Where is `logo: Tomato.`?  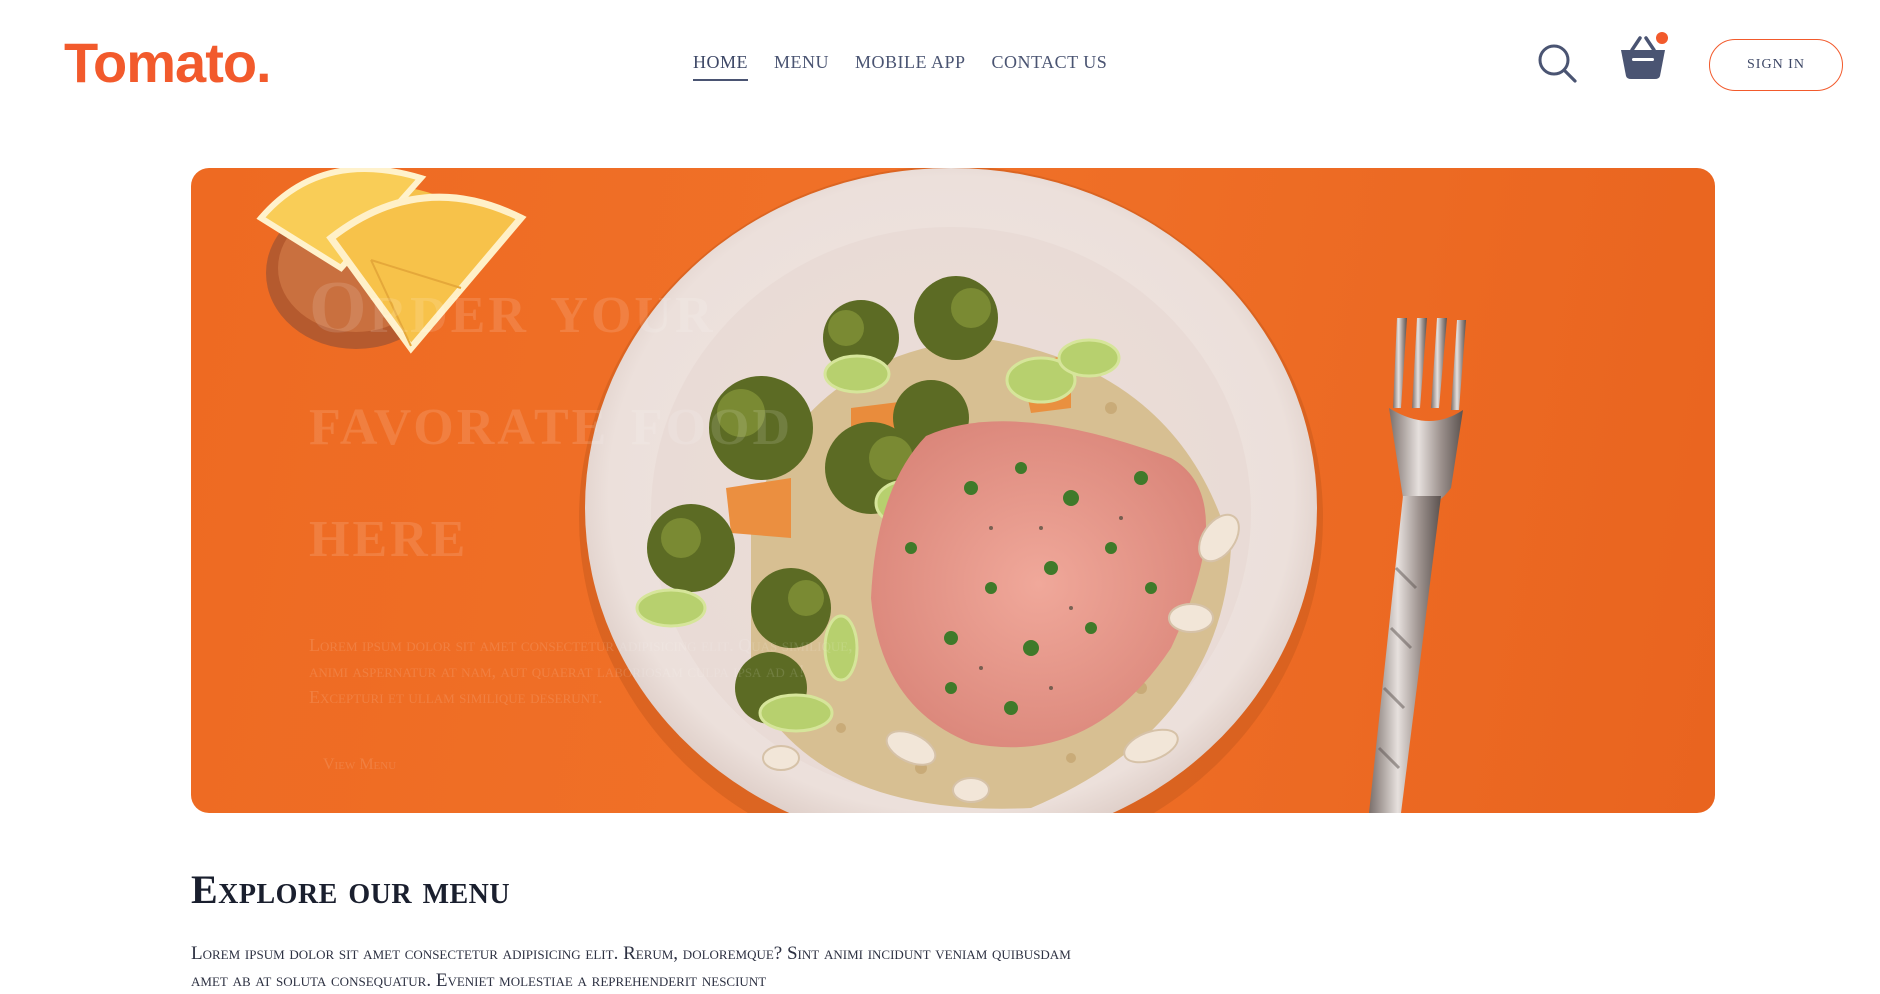
logo: Tomato. is located at coordinates (168, 62).